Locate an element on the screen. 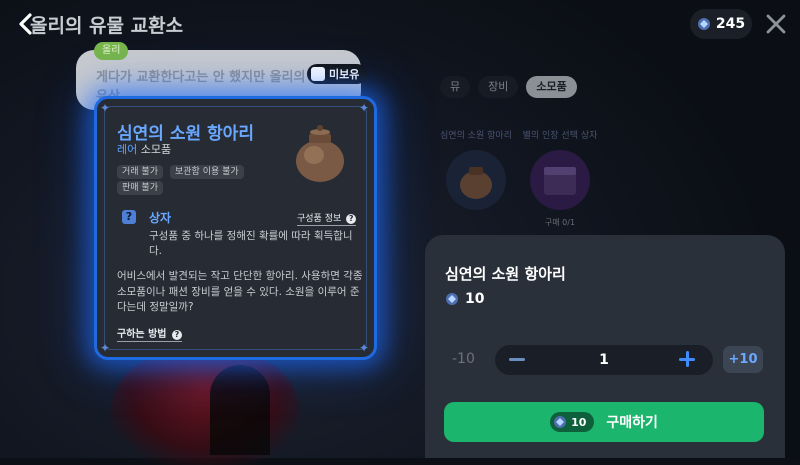 This screenshot has width=800, height=465. how-to-obtain-link: 구하는 방법 ? is located at coordinates (149, 333).